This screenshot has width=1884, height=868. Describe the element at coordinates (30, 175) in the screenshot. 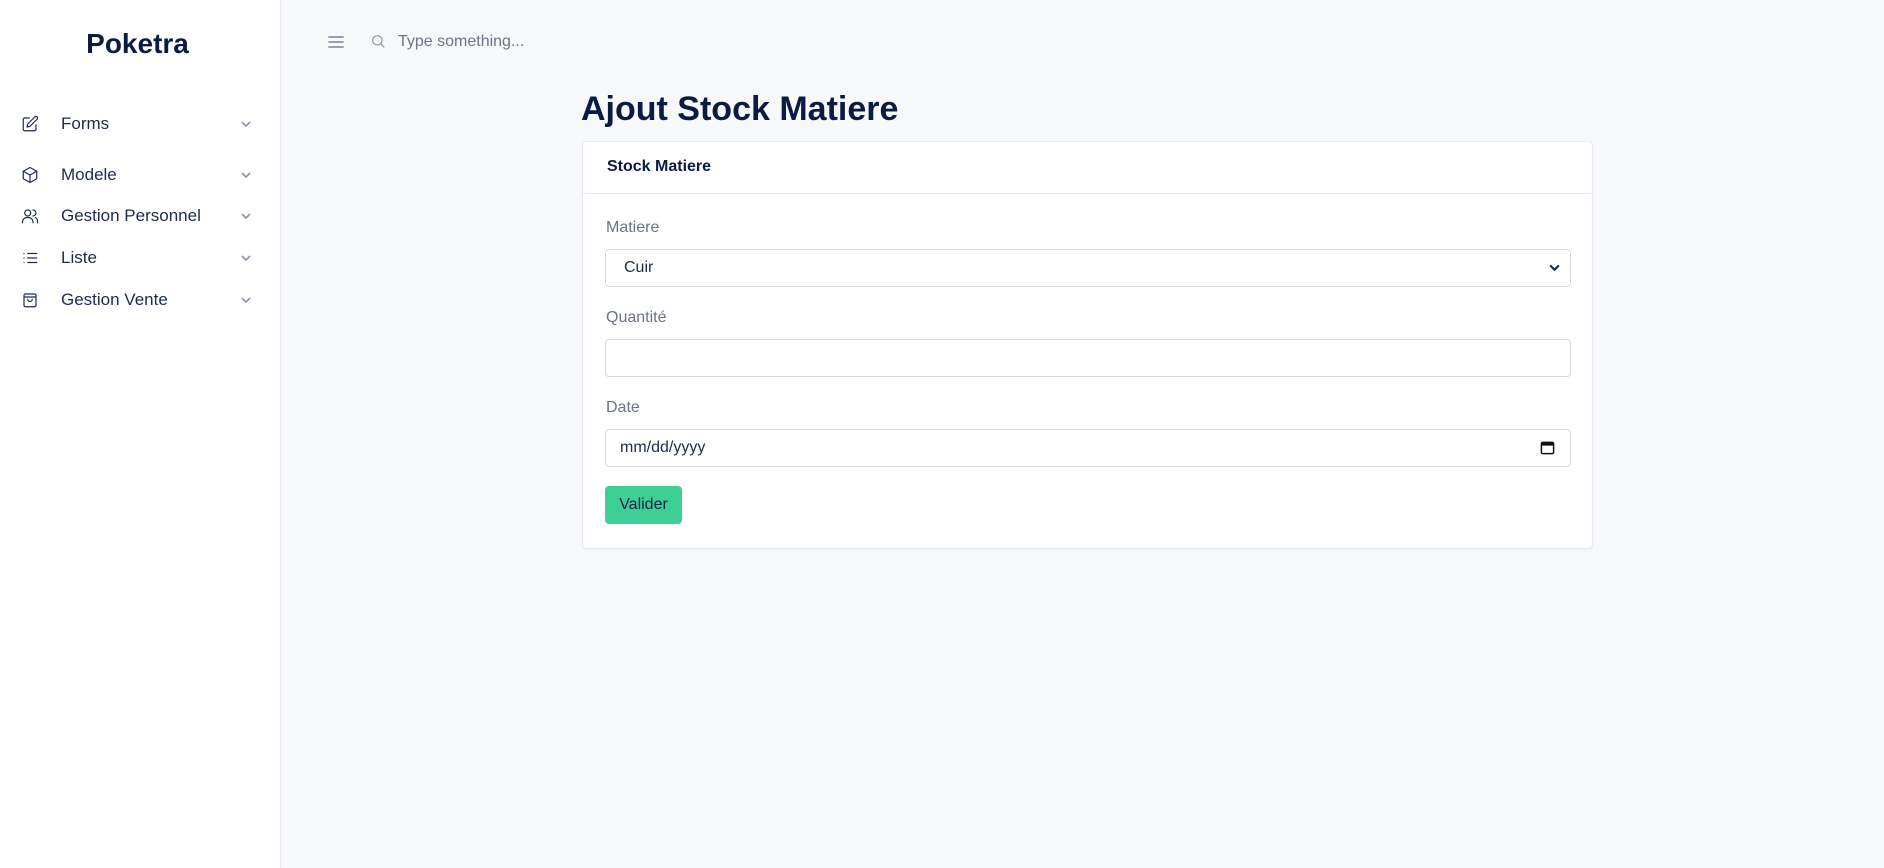

I see `cube-icon` at that location.